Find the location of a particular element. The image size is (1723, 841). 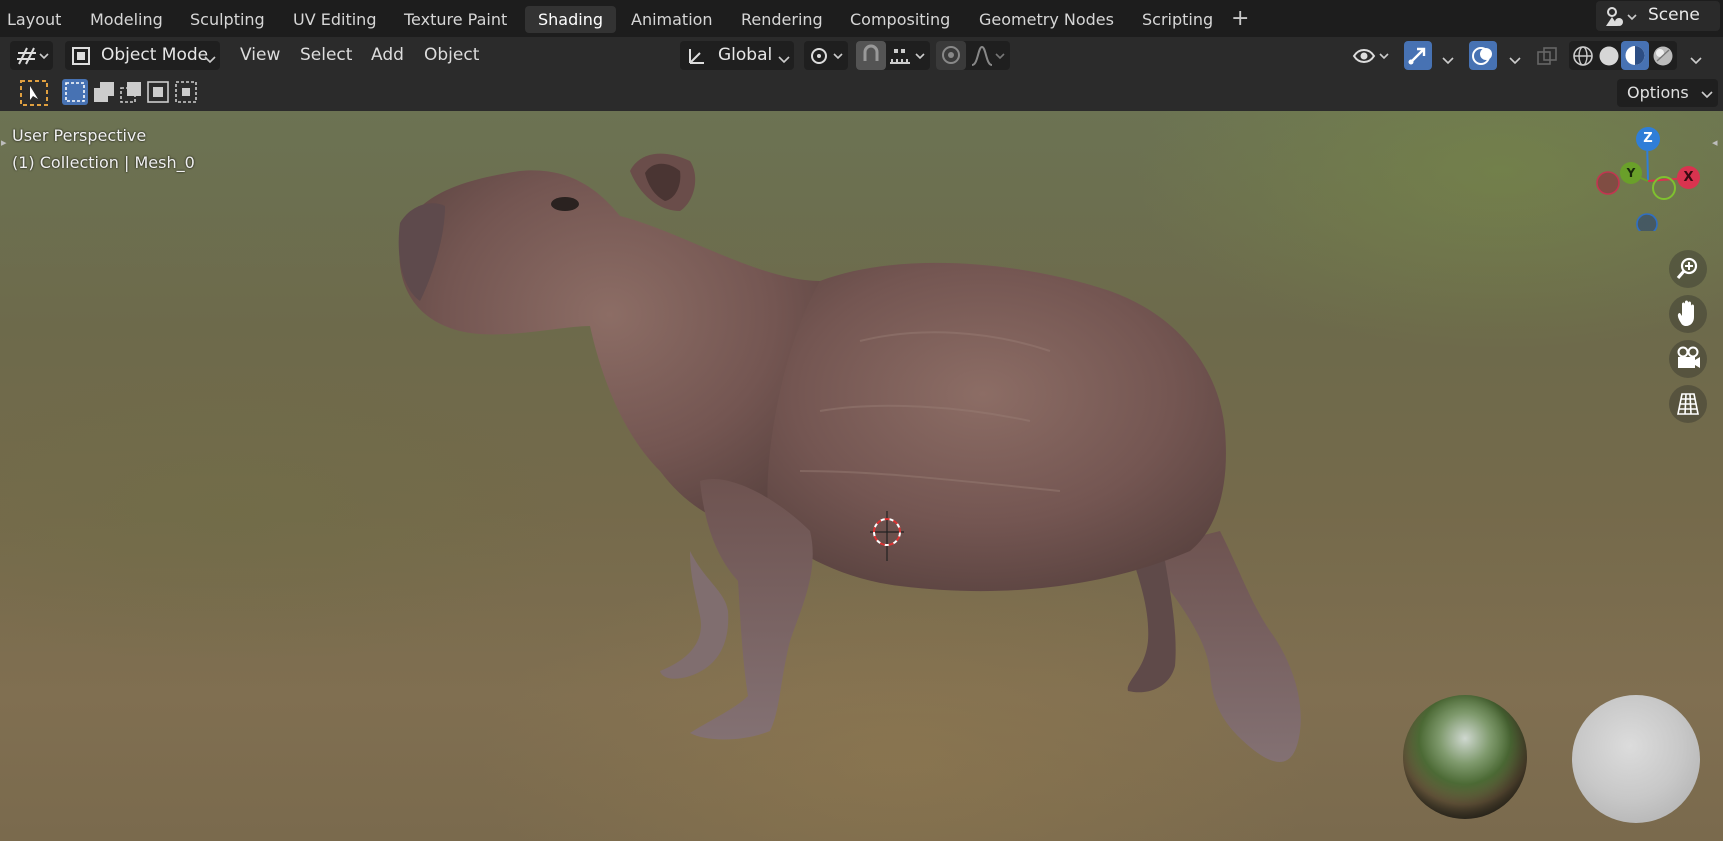

menu-object: Object is located at coordinates (451, 55).